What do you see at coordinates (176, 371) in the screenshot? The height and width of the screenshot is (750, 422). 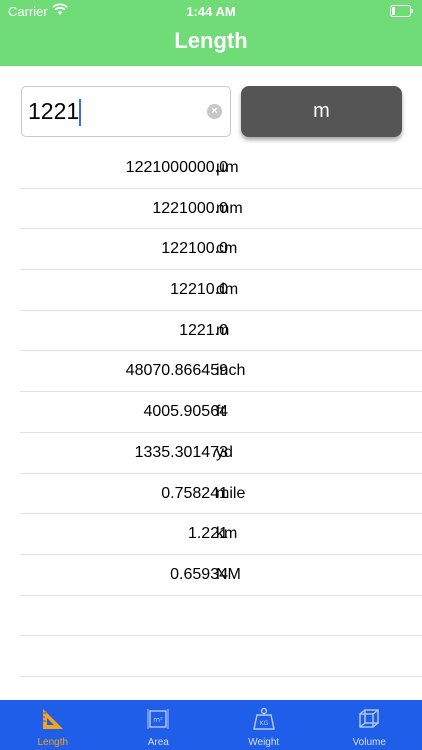 I see `result-value: 48070.866459` at bounding box center [176, 371].